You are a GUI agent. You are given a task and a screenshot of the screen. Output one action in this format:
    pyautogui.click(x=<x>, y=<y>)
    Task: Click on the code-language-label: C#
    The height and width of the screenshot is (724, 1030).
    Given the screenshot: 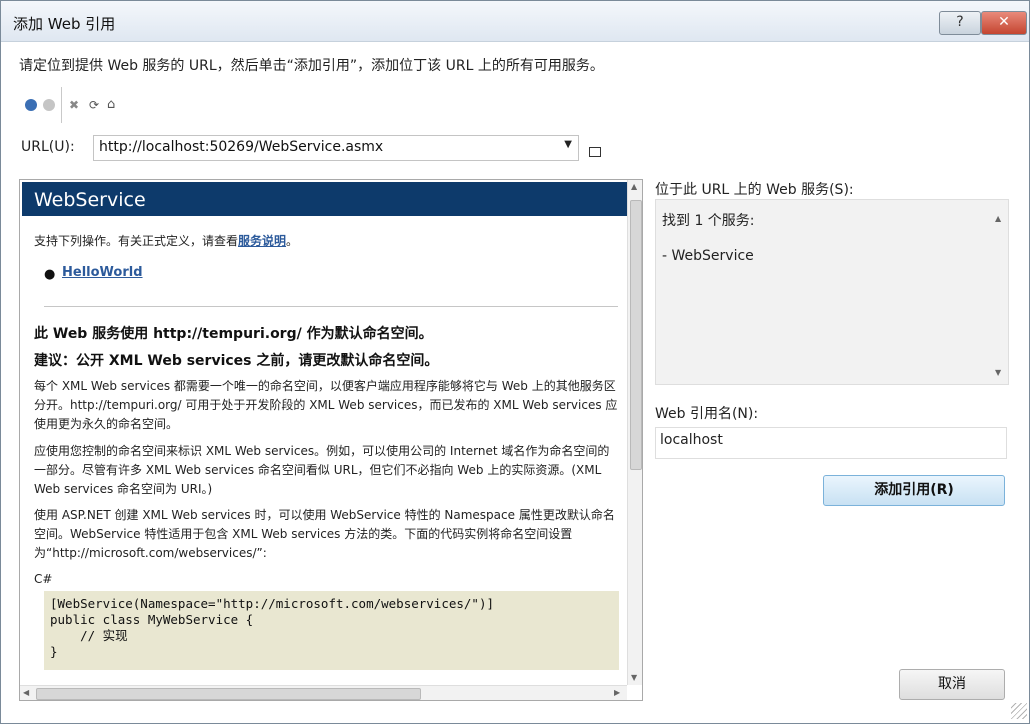 What is the action you would take?
    pyautogui.click(x=43, y=579)
    